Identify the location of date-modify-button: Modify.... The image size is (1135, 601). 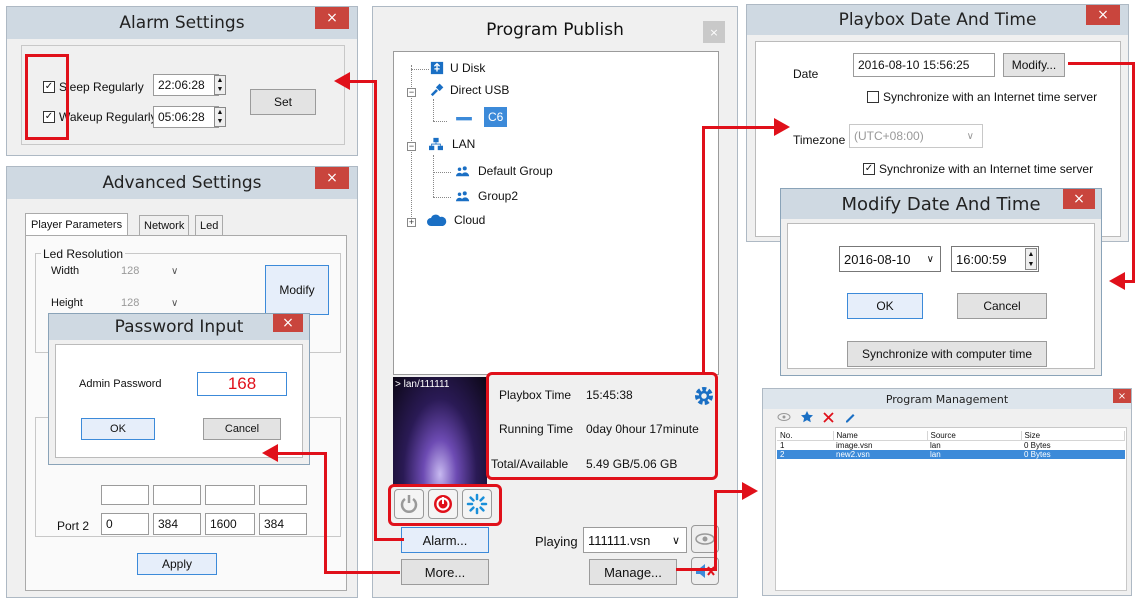
(1034, 65).